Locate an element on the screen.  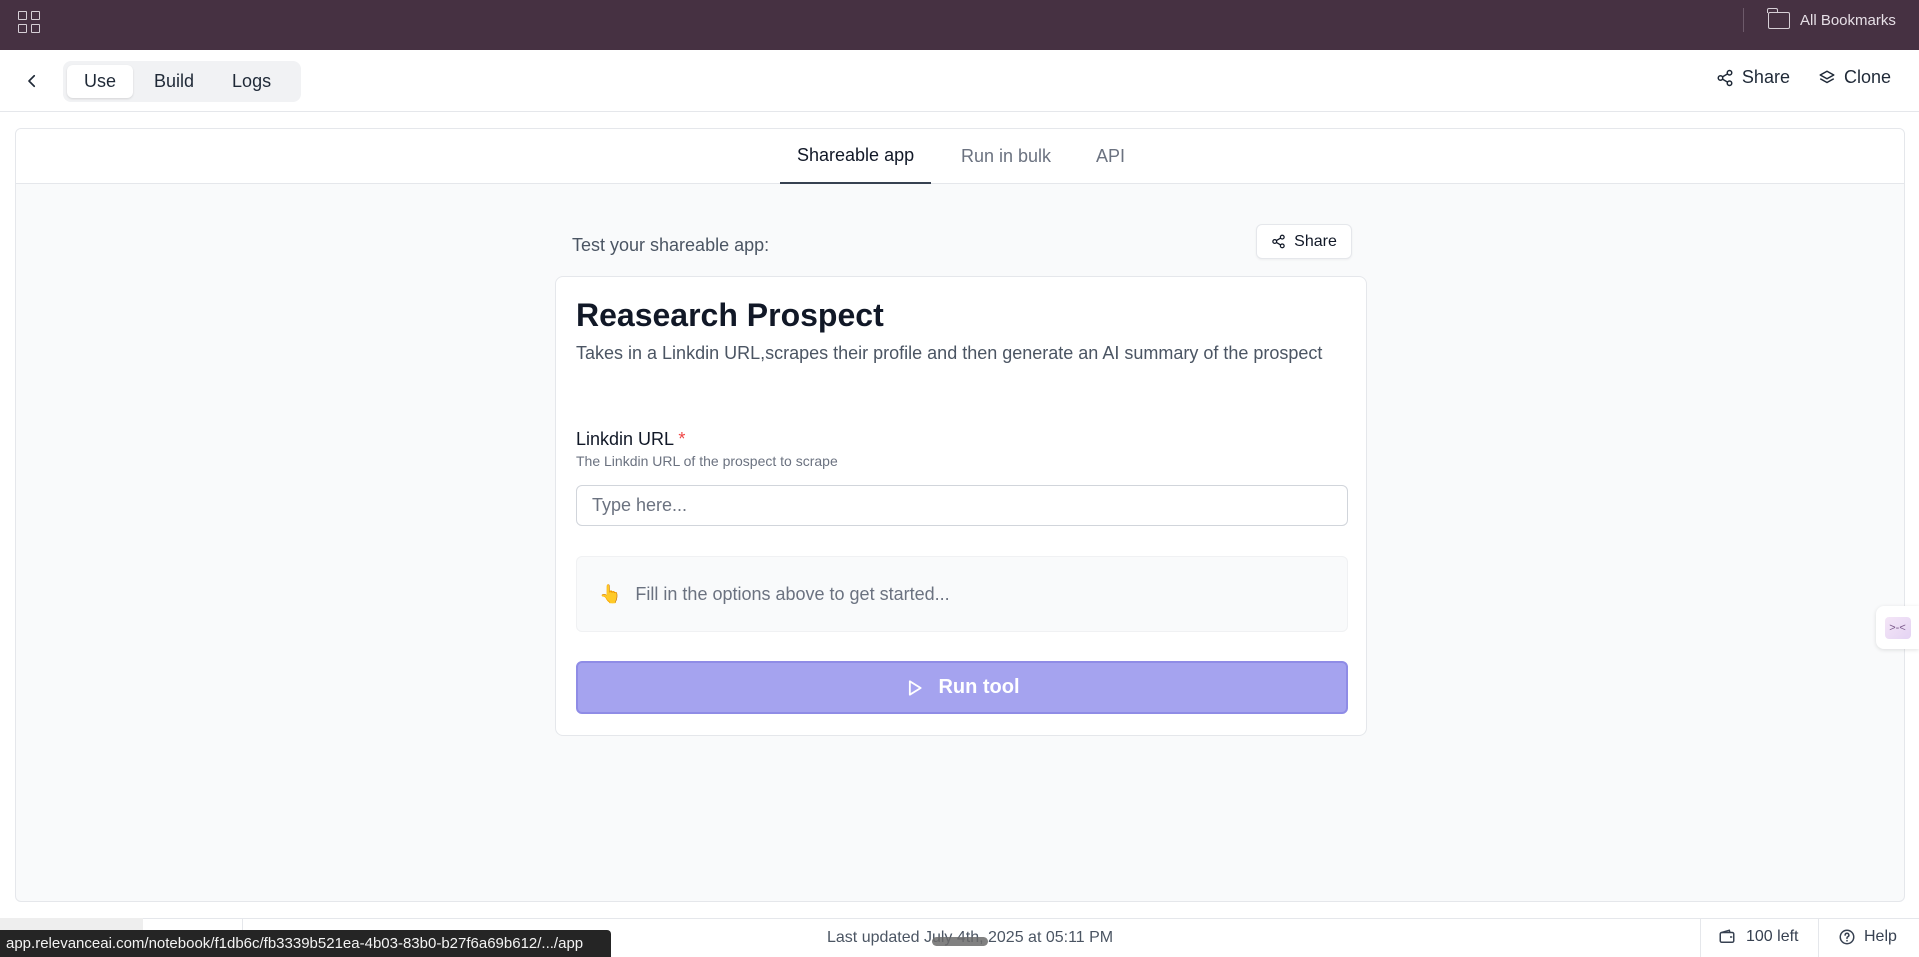
linkdin-url-label: Linkdin URL * is located at coordinates (630, 439).